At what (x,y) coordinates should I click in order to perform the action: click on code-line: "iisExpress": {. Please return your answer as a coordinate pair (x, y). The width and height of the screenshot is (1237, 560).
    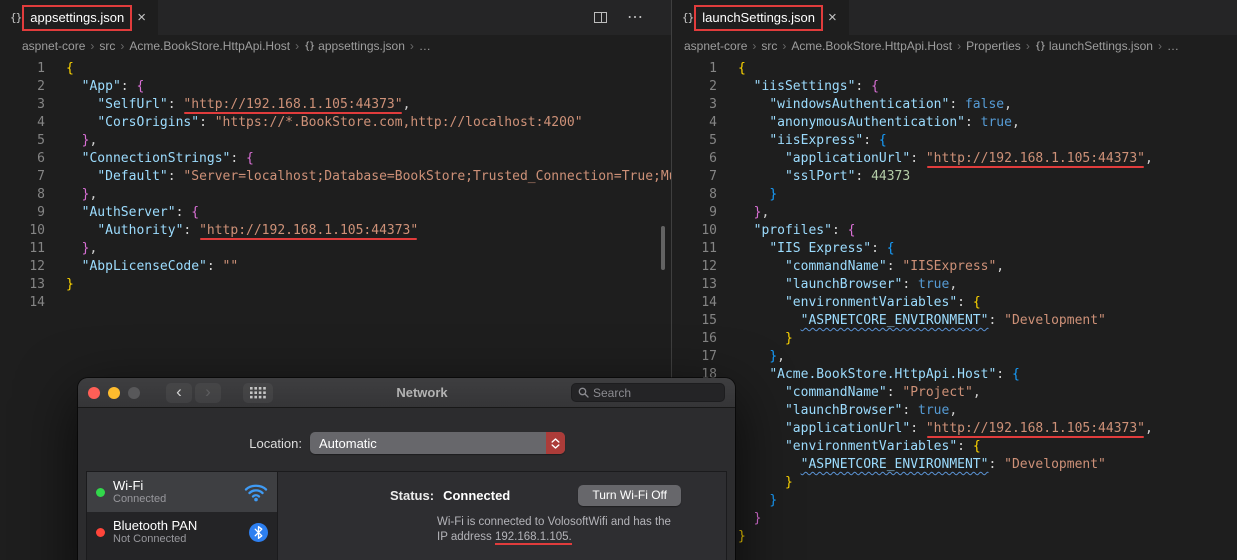
    Looking at the image, I should click on (987, 141).